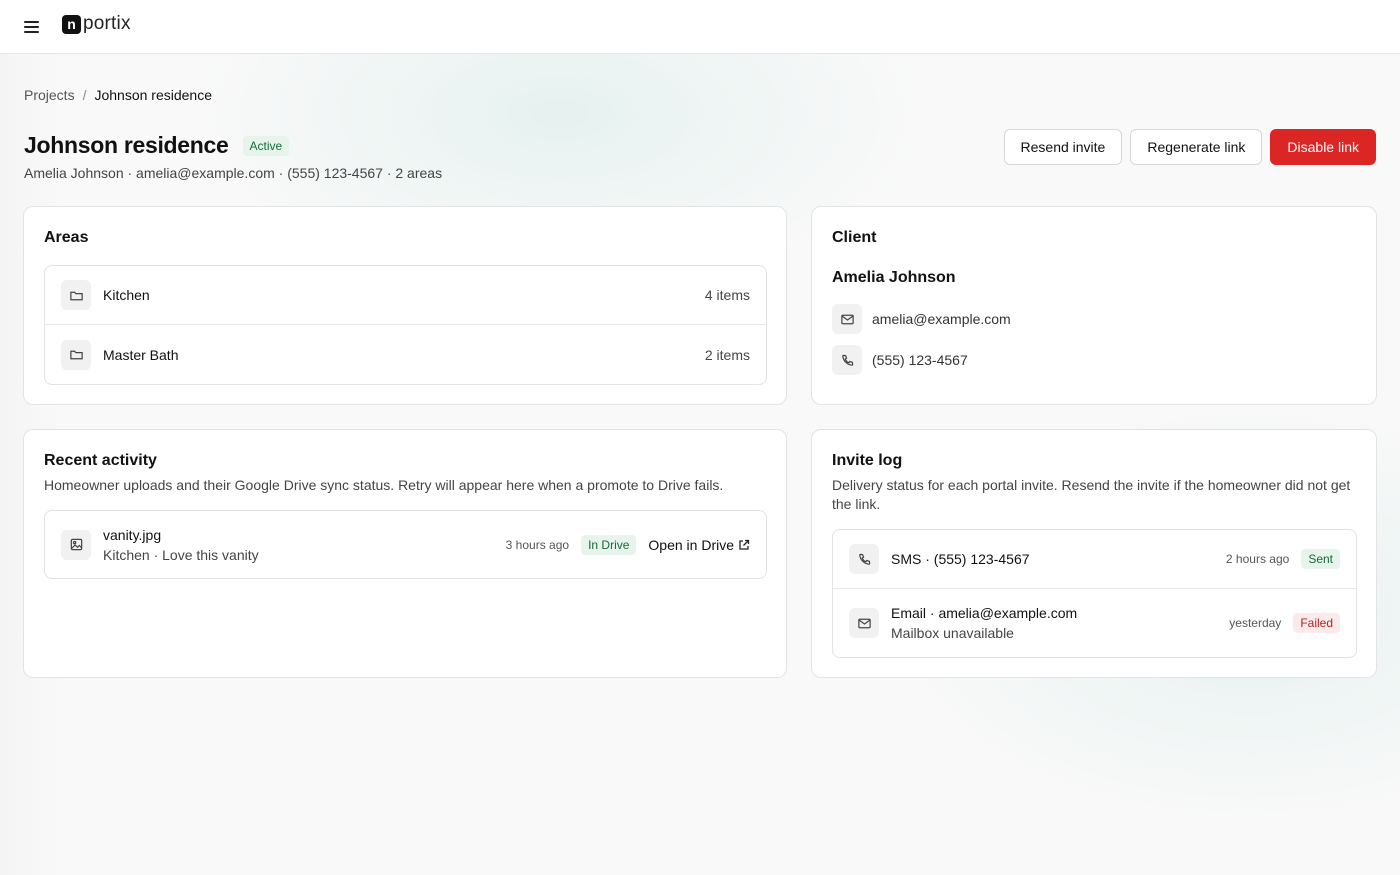 The image size is (1400, 875). What do you see at coordinates (126, 295) in the screenshot?
I see `area-name: Kitchen` at bounding box center [126, 295].